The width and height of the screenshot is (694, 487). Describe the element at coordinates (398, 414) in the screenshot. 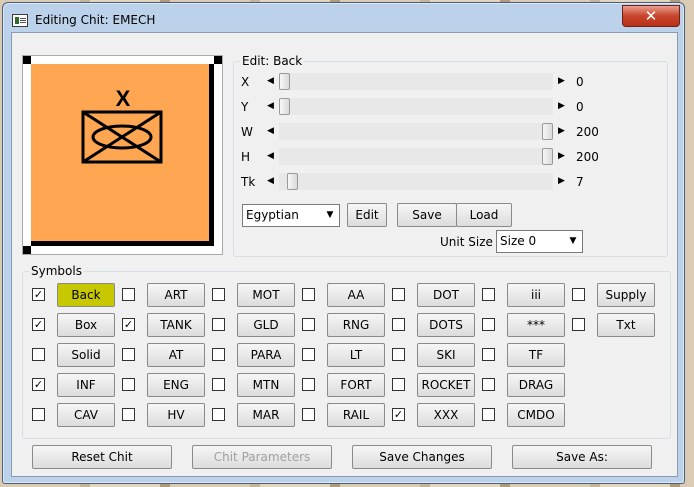

I see `checkbox-xxx: ✓` at that location.